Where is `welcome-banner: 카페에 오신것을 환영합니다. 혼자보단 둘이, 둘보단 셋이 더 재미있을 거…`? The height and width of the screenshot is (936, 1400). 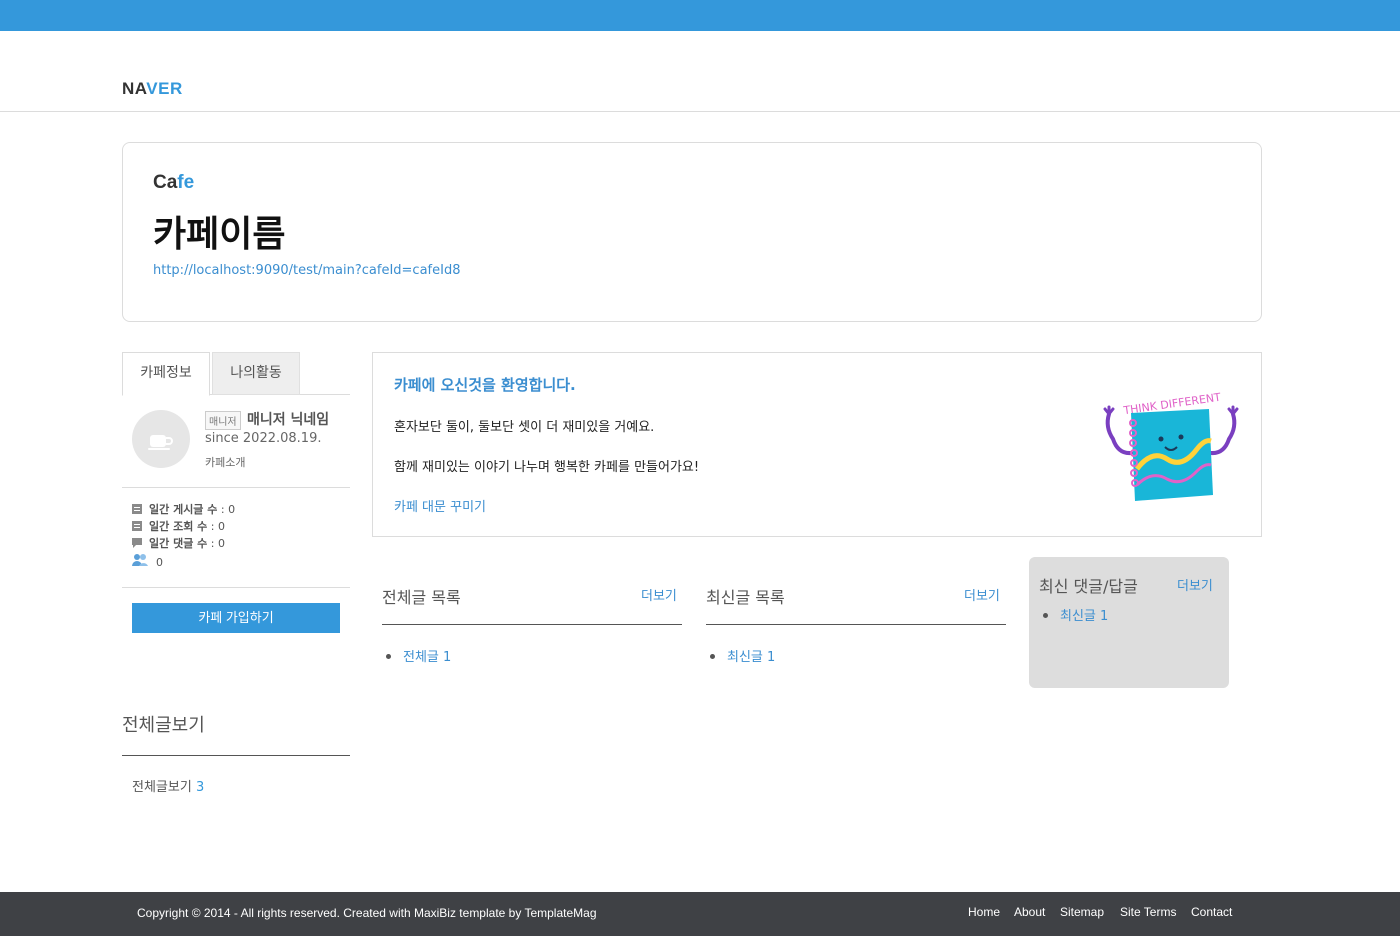
welcome-banner: 카페에 오신것을 환영합니다. 혼자보단 둘이, 둘보단 셋이 더 재미있을 거… is located at coordinates (817, 444).